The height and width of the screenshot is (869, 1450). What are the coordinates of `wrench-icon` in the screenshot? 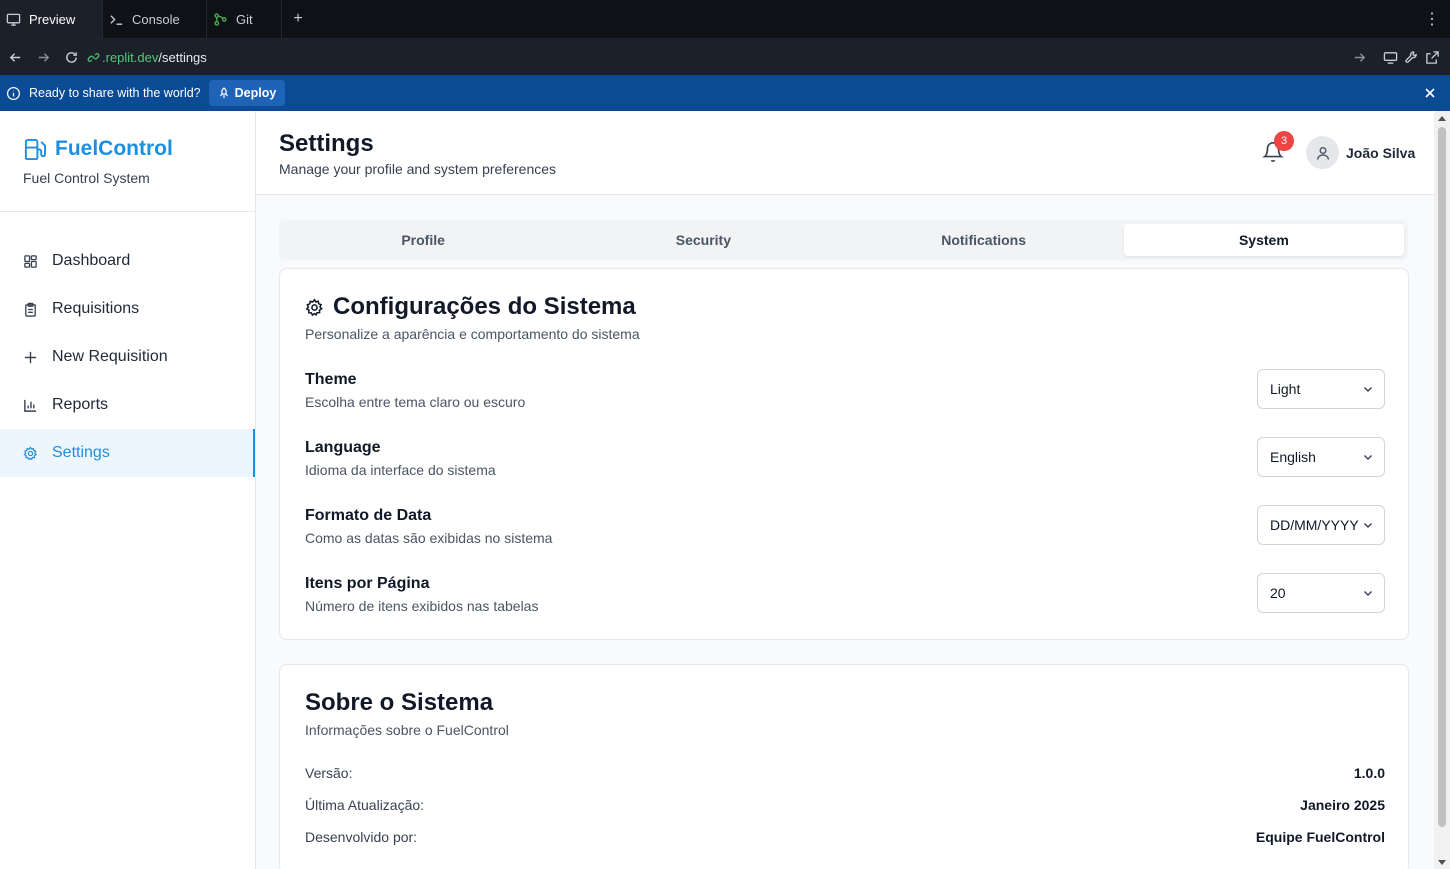 It's located at (1411, 57).